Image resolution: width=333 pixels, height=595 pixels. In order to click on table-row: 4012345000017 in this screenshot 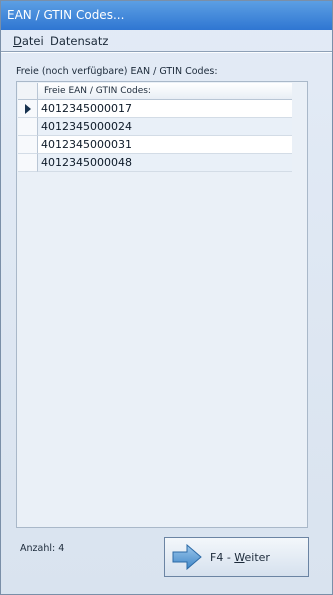, I will do `click(155, 109)`.